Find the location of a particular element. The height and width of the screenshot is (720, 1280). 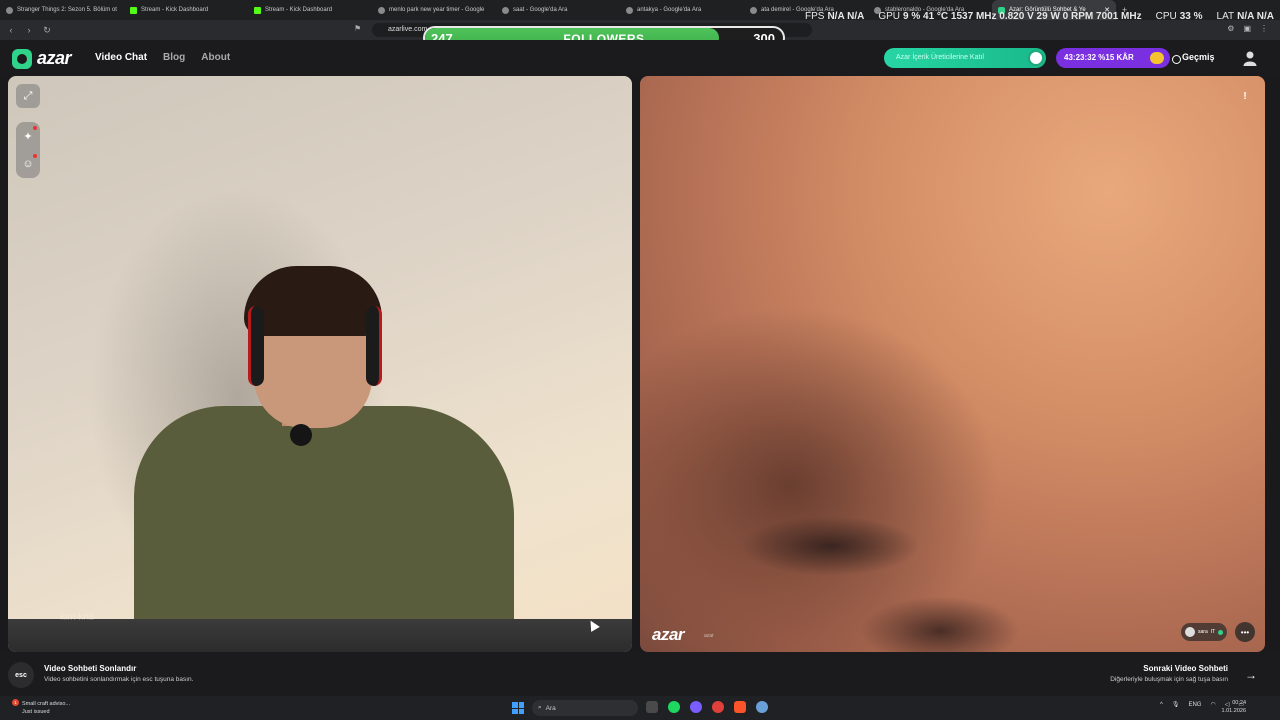

online-status-icon is located at coordinates (1221, 632).